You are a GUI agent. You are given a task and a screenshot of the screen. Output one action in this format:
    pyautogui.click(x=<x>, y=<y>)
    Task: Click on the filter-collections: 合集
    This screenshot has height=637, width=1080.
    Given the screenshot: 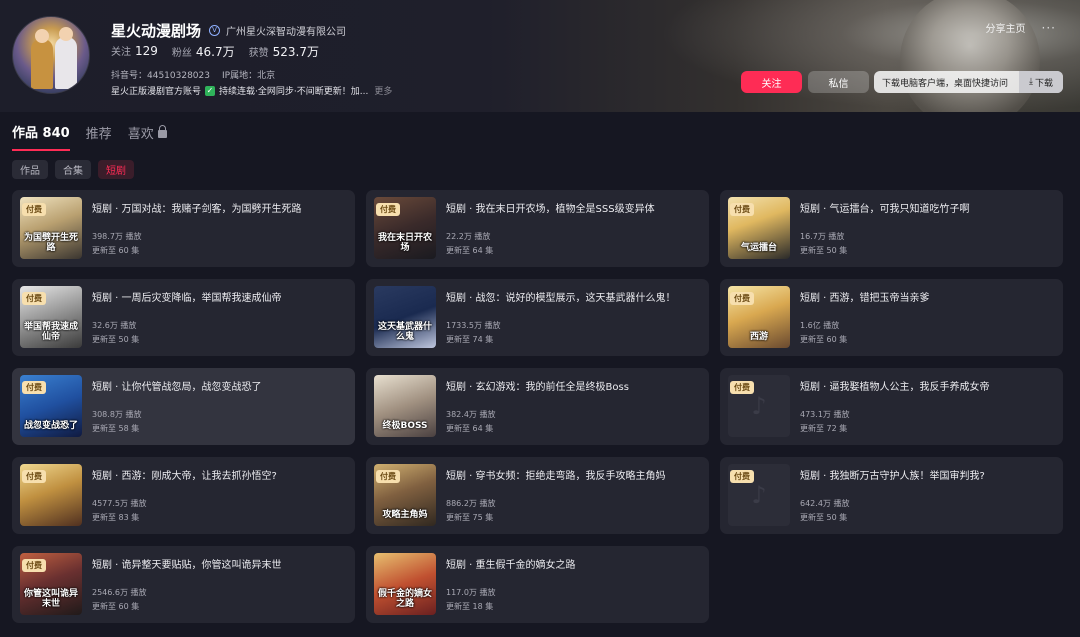 What is the action you would take?
    pyautogui.click(x=73, y=169)
    